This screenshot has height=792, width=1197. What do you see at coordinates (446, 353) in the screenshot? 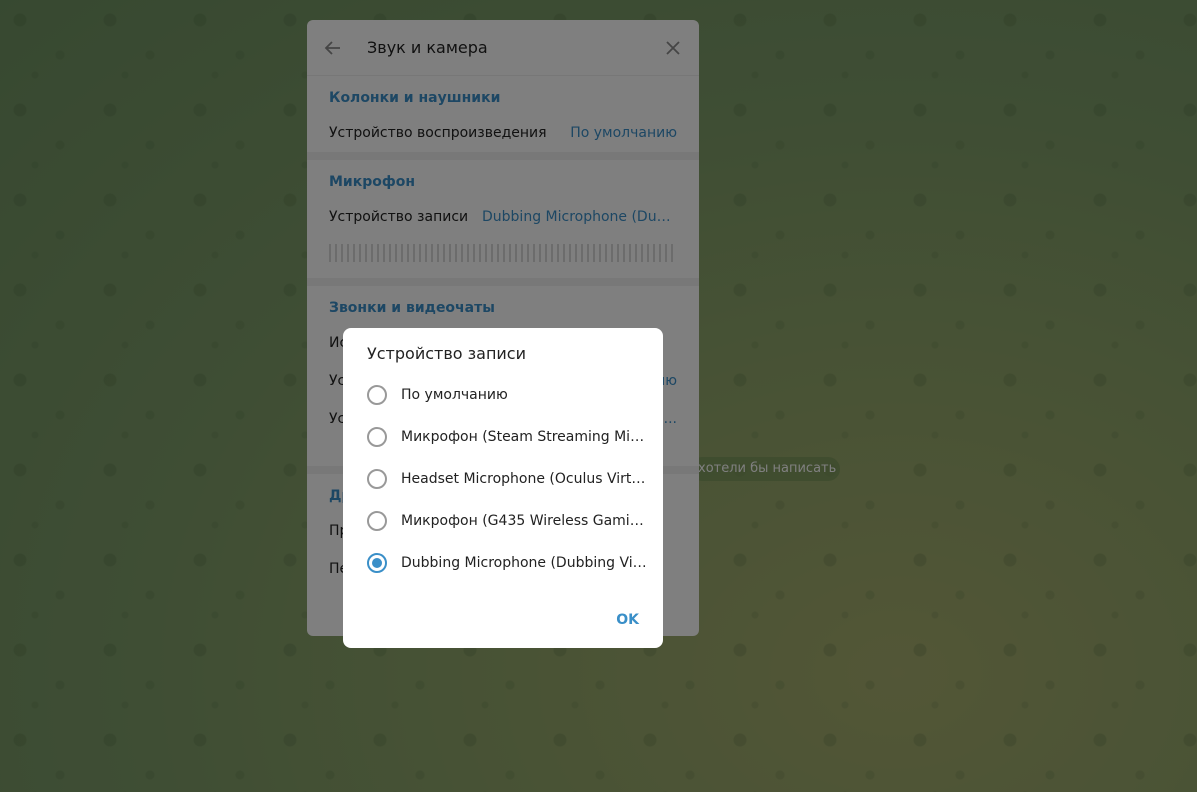
I see `dialog-title: Устройство записи` at bounding box center [446, 353].